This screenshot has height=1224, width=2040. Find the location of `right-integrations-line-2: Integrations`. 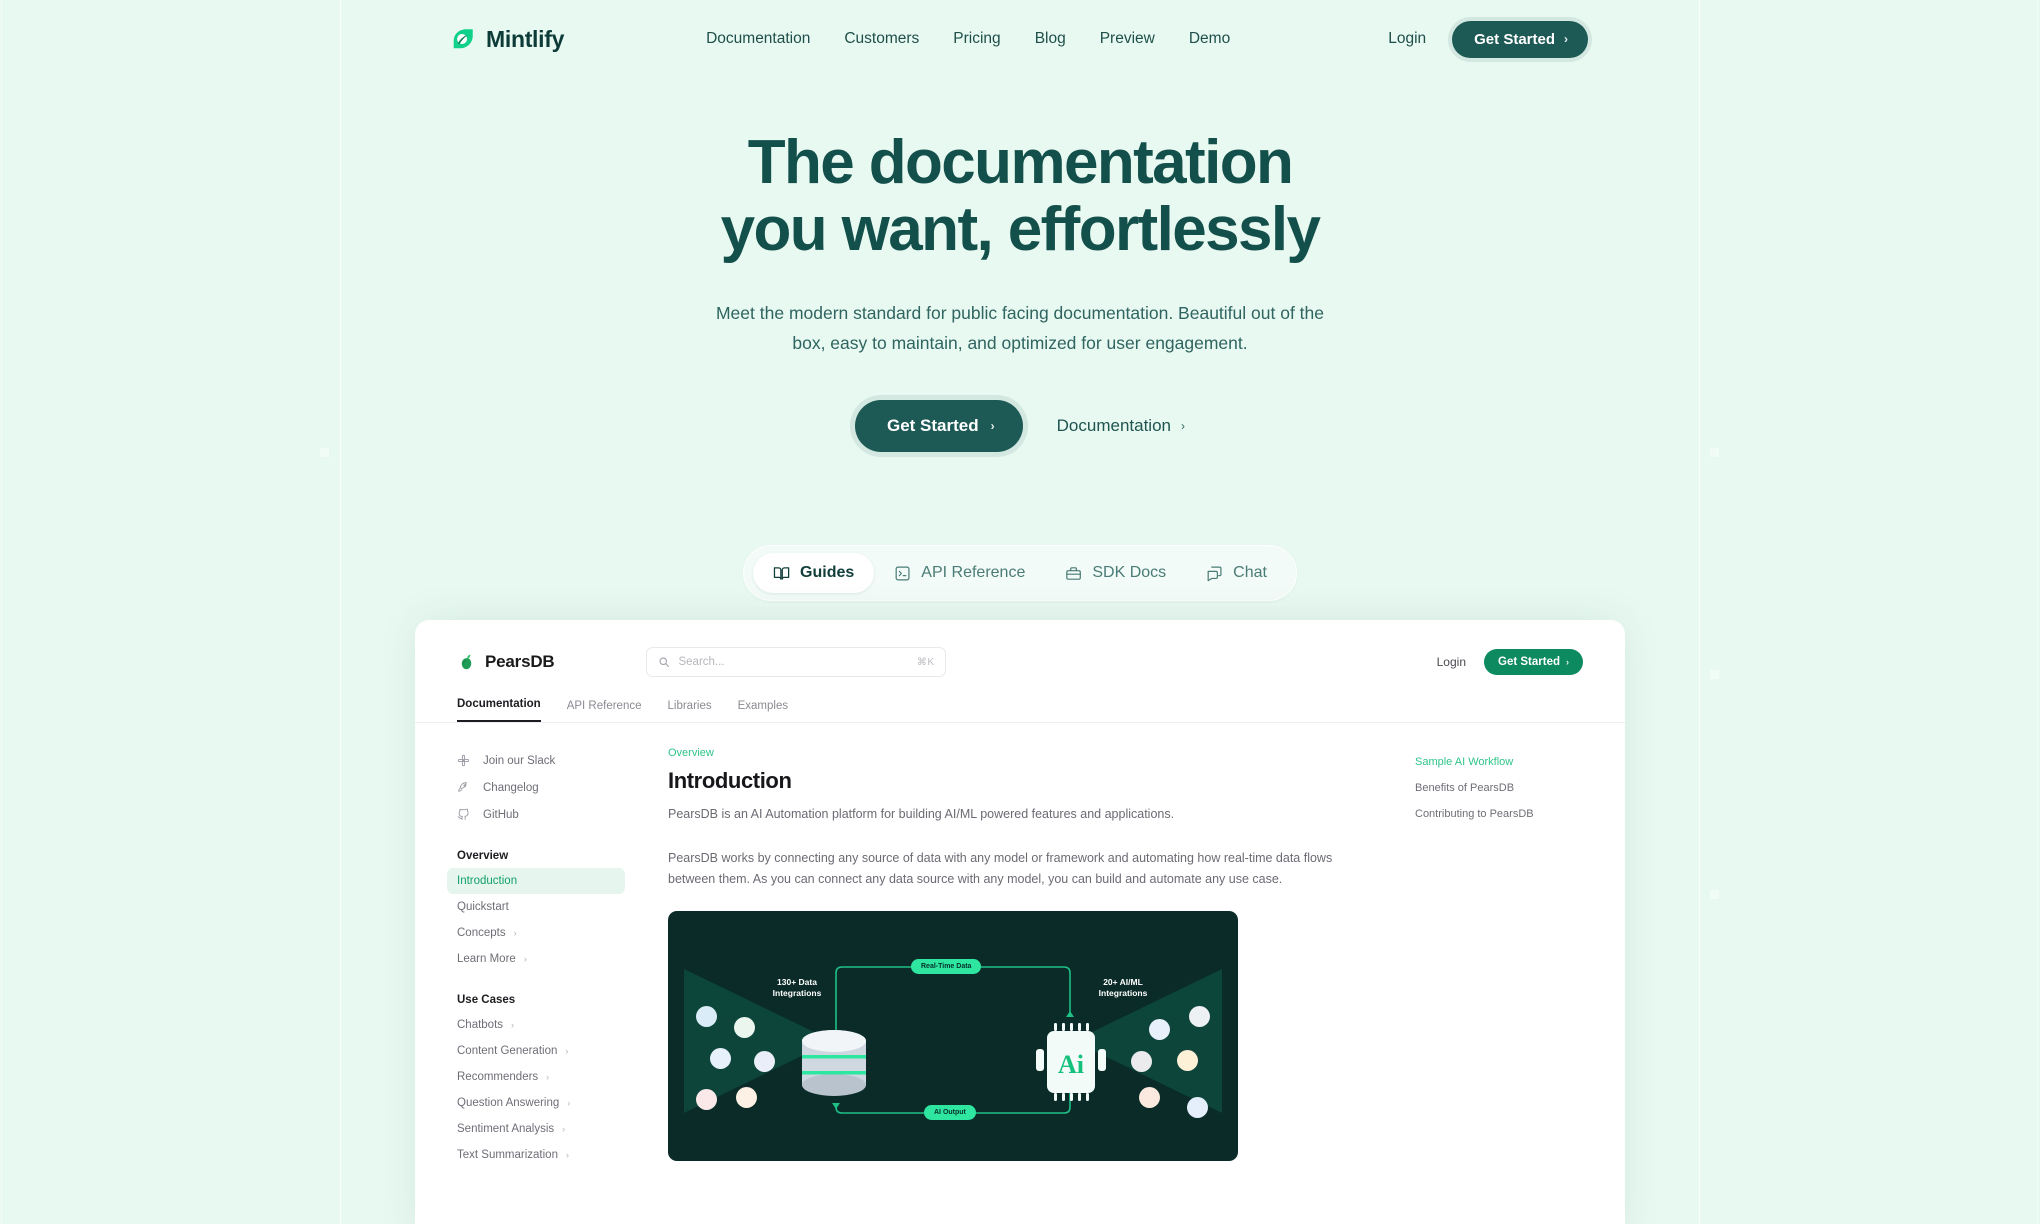

right-integrations-line-2: Integrations is located at coordinates (1123, 992).